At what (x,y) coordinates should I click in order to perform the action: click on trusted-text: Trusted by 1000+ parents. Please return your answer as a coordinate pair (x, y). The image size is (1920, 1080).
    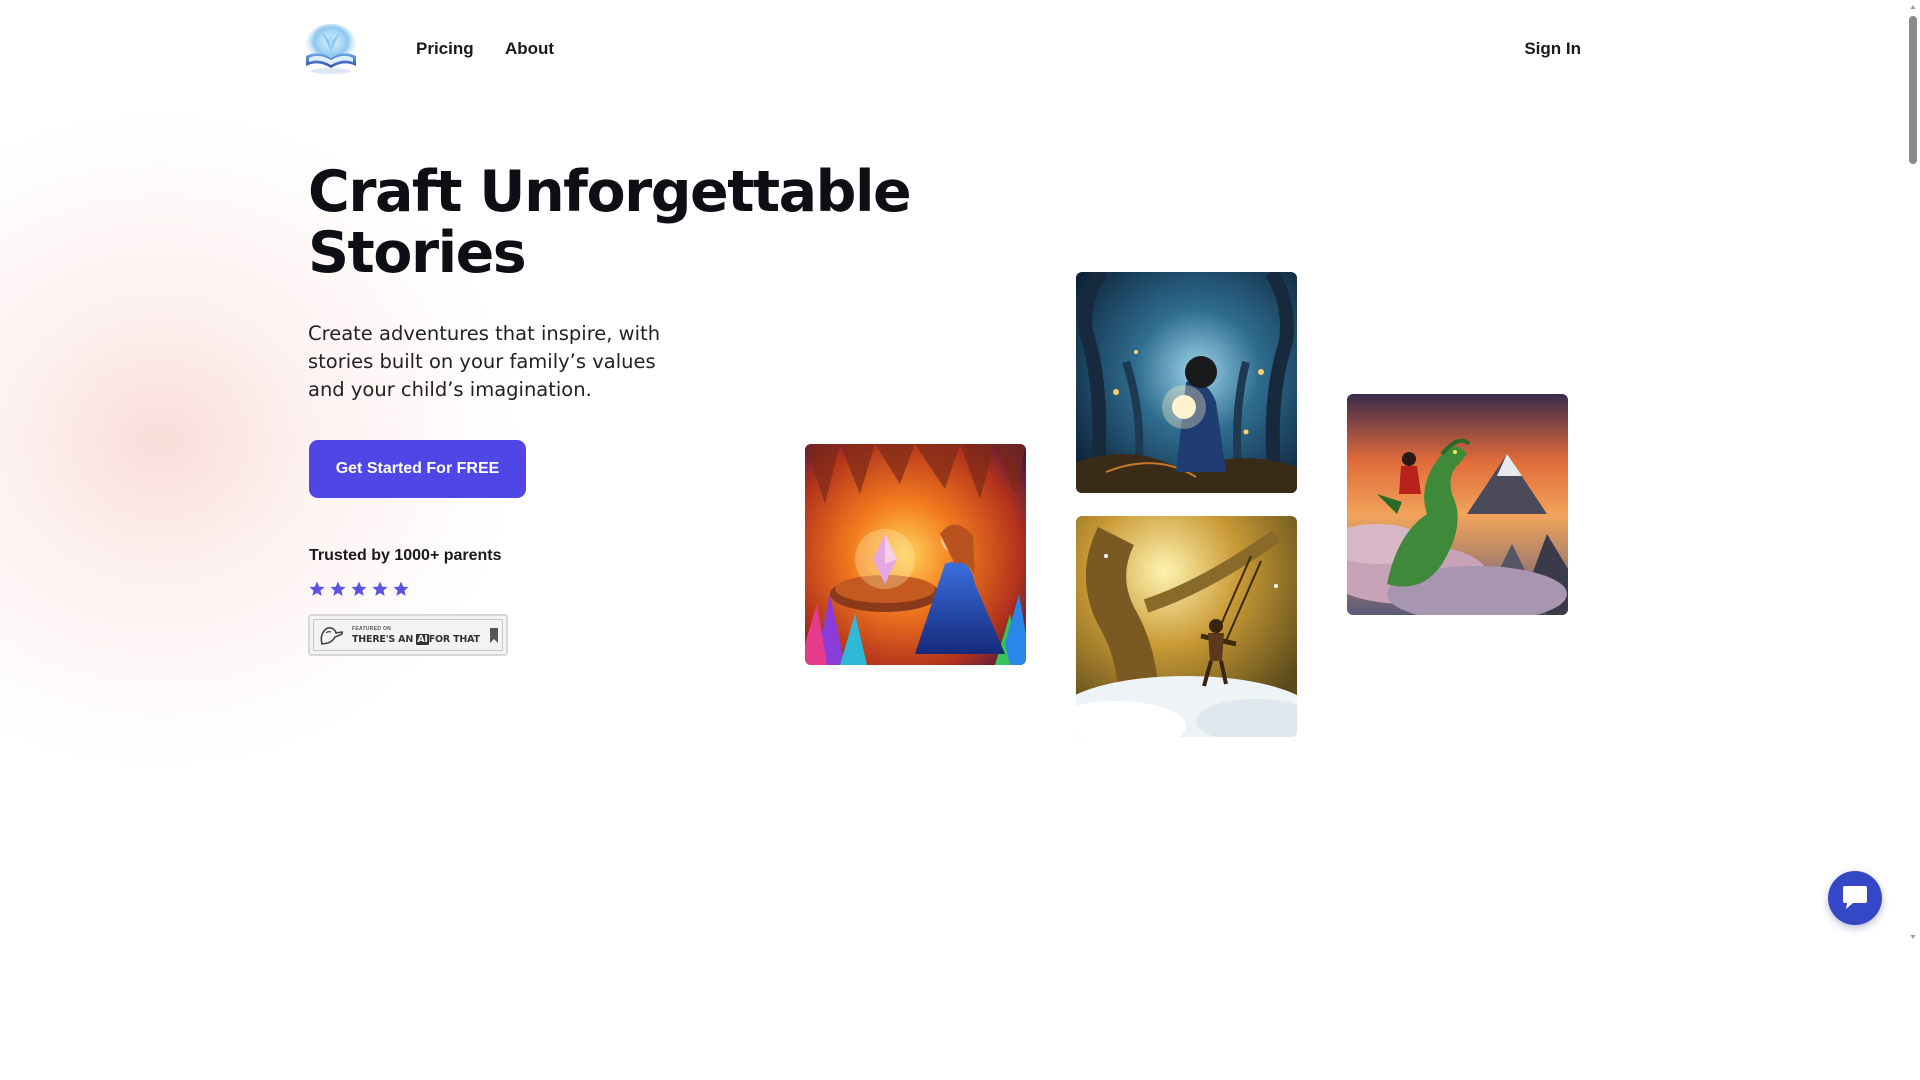
    Looking at the image, I should click on (405, 555).